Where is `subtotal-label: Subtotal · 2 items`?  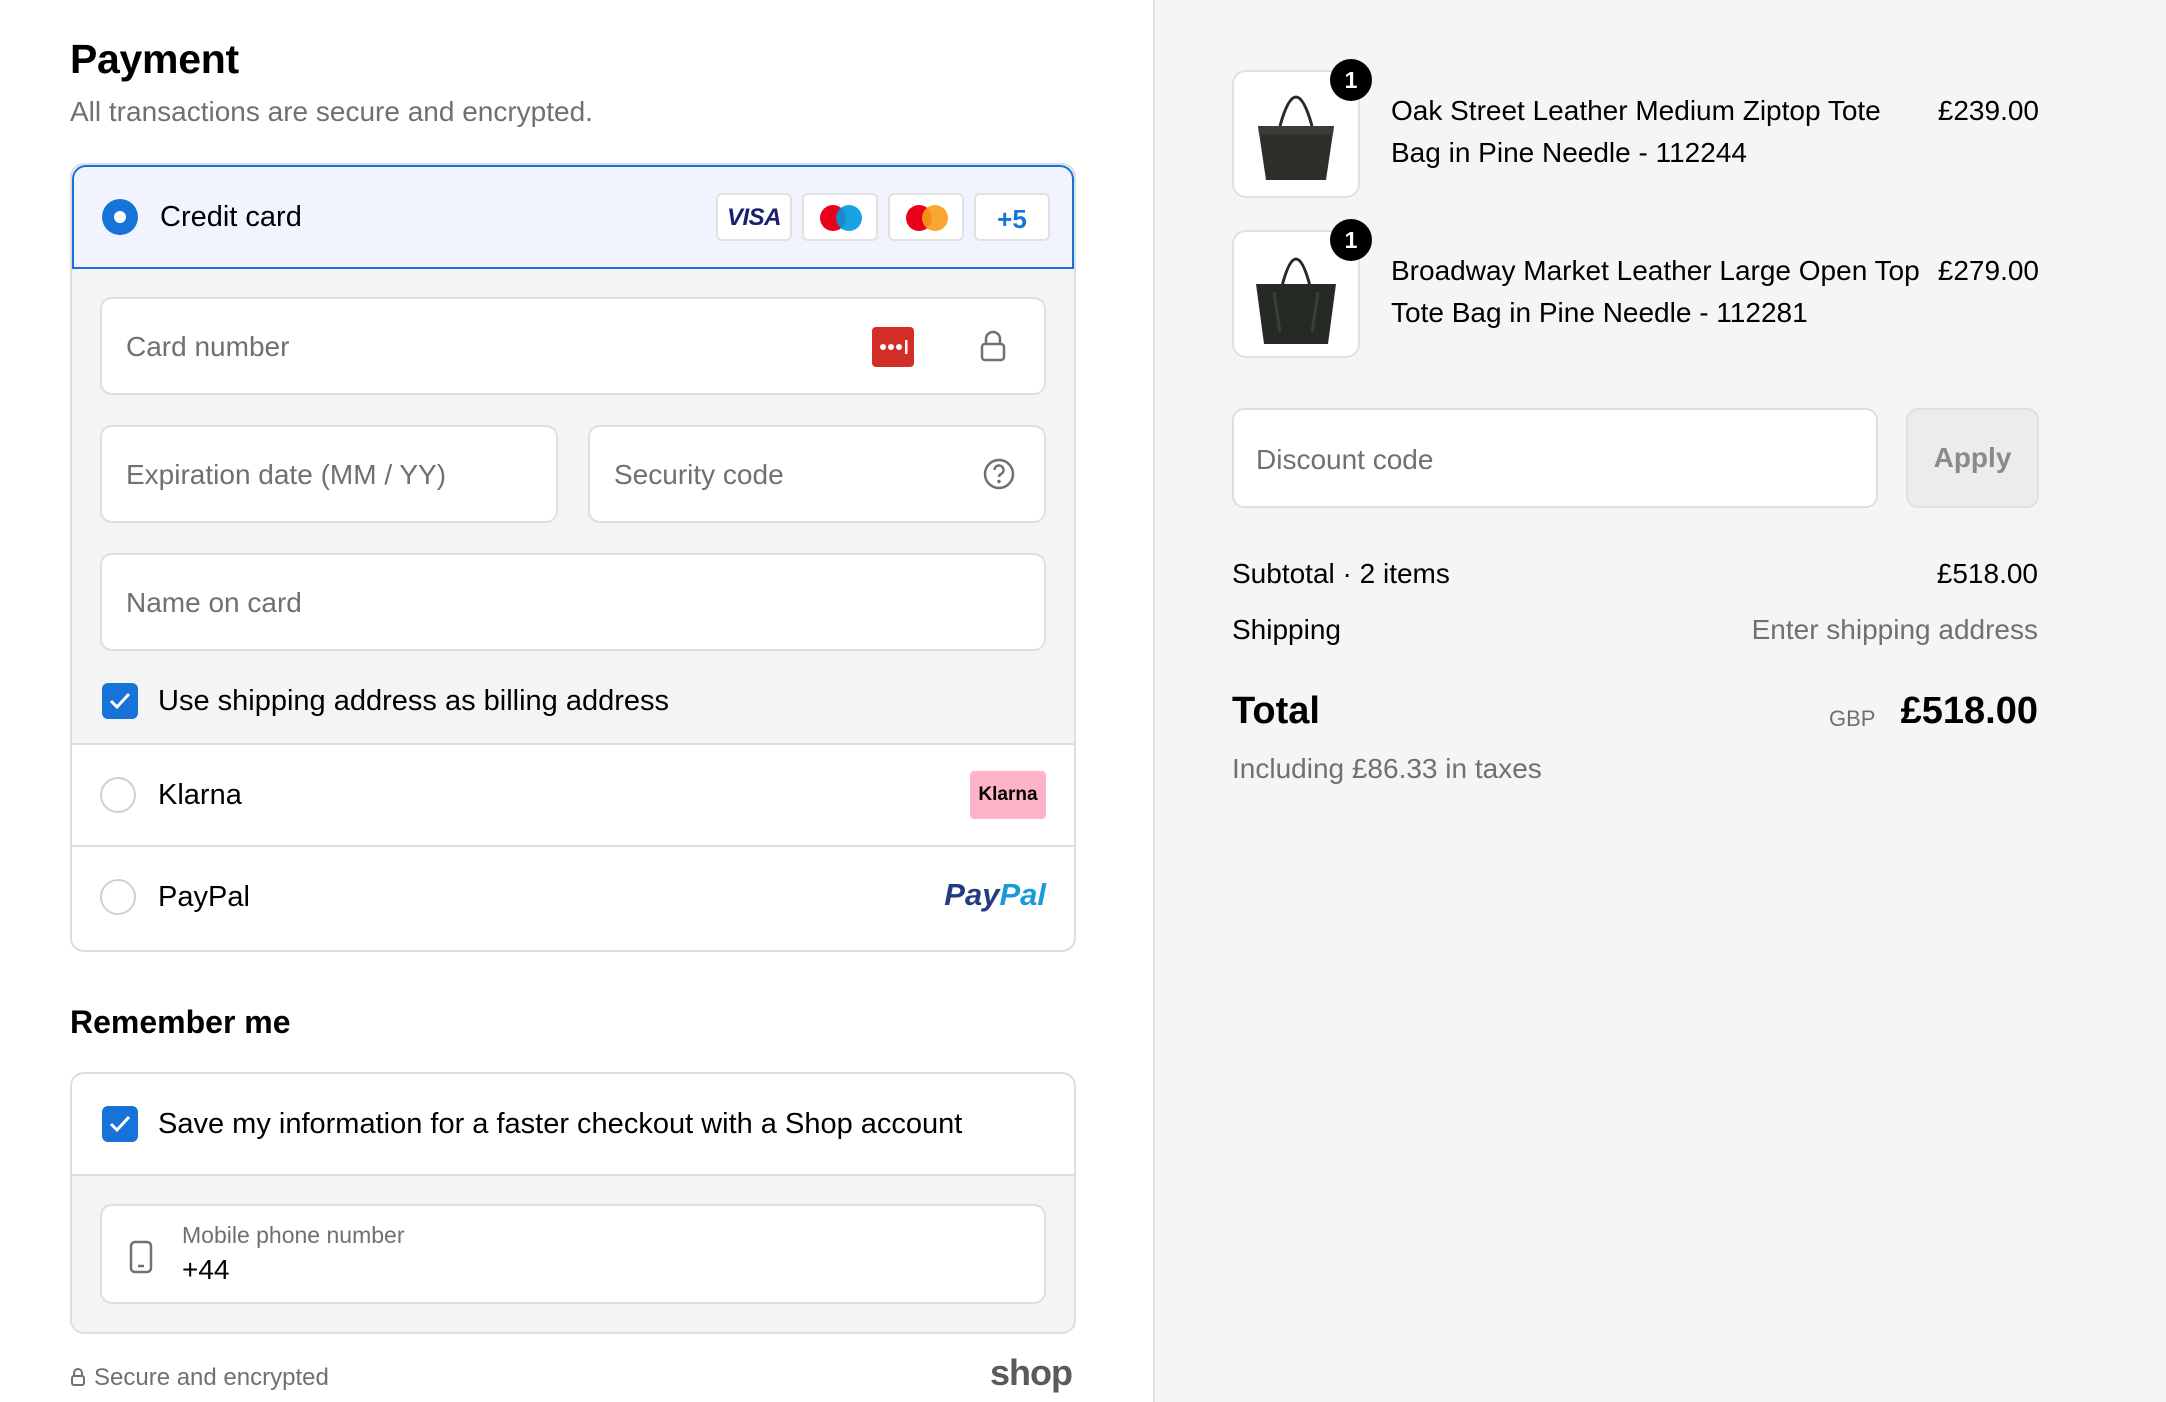 subtotal-label: Subtotal · 2 items is located at coordinates (1341, 573).